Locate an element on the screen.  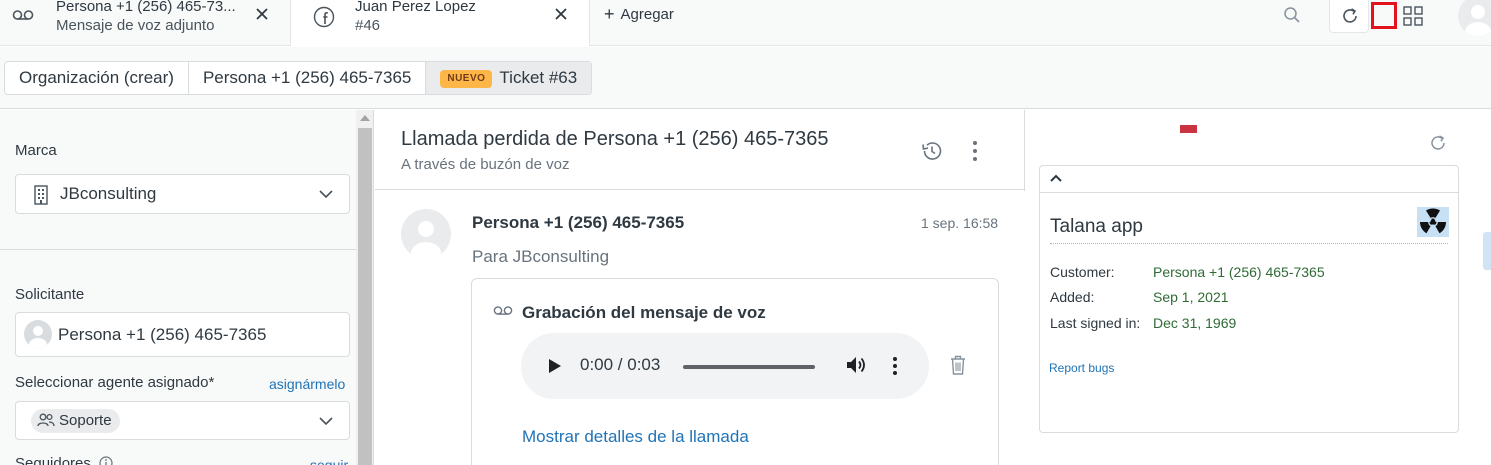
tab-subtitle: Mensaje de voz adjunto is located at coordinates (135, 25).